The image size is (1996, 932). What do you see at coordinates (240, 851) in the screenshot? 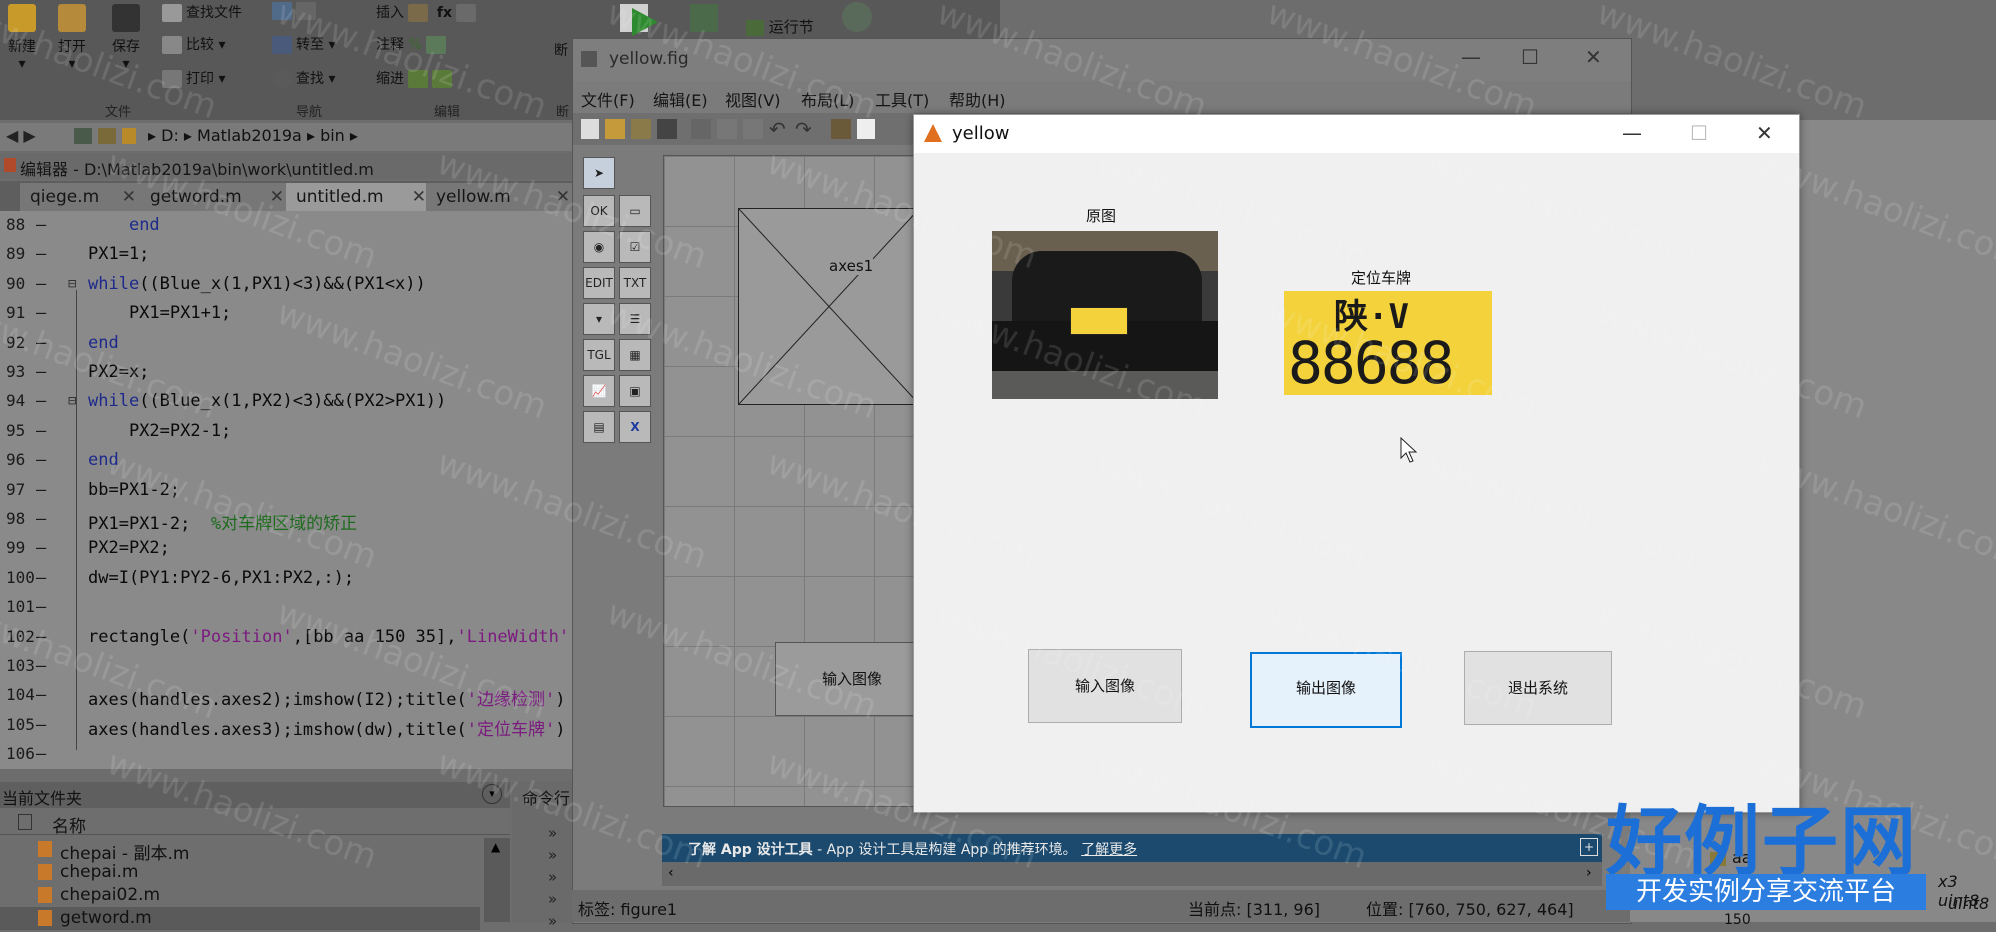
I see `list-item: chepai - 副本.m` at bounding box center [240, 851].